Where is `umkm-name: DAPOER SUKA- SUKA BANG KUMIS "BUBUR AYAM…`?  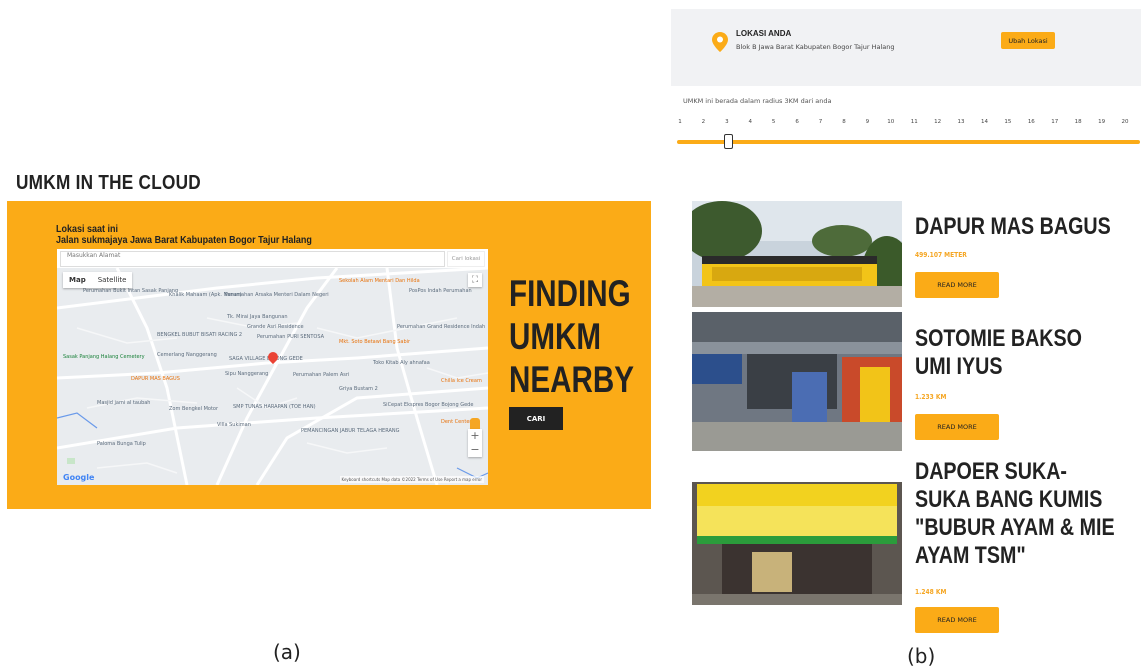 umkm-name: DAPOER SUKA- SUKA BANG KUMIS "BUBUR AYAM… is located at coordinates (1015, 514).